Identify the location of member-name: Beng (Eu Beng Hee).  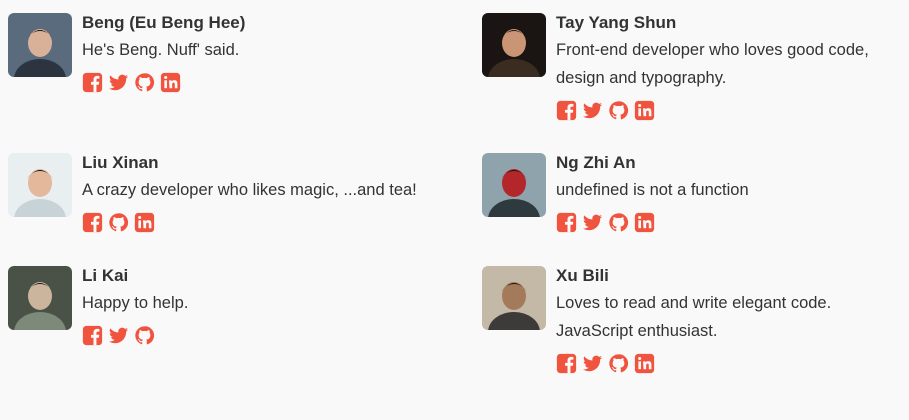
(164, 22).